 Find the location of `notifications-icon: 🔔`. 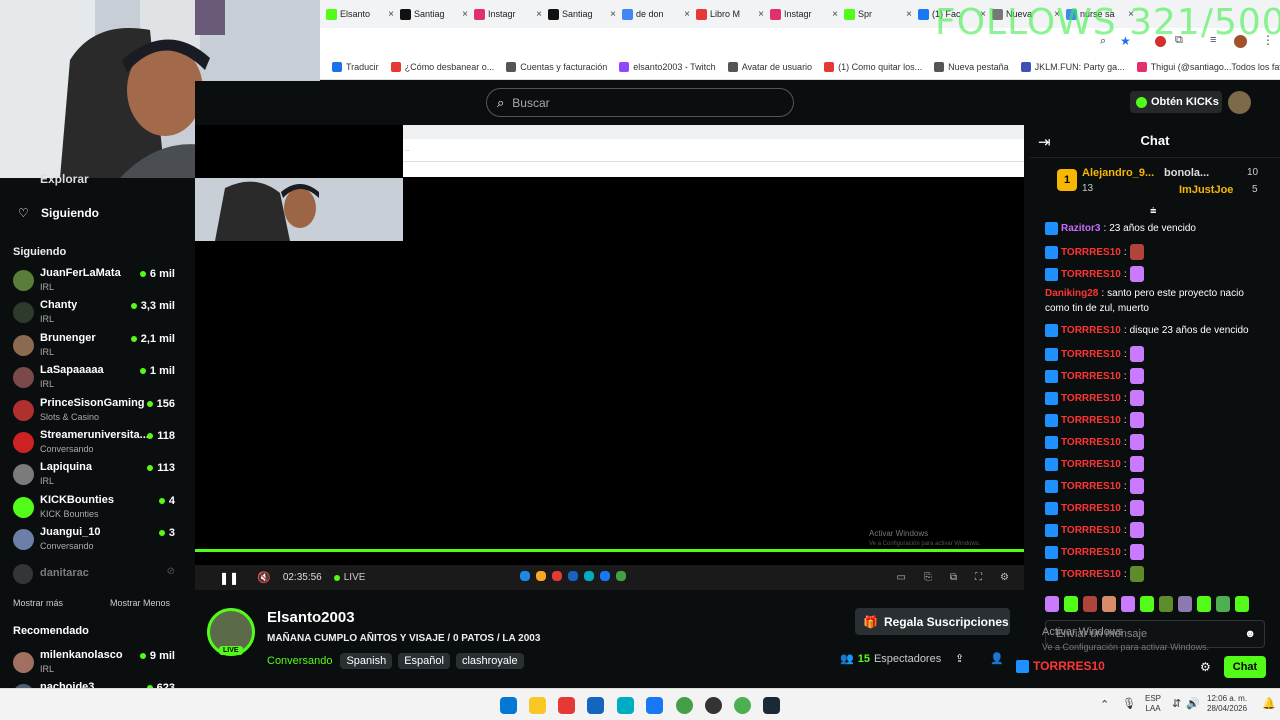

notifications-icon: 🔔 is located at coordinates (1269, 703).